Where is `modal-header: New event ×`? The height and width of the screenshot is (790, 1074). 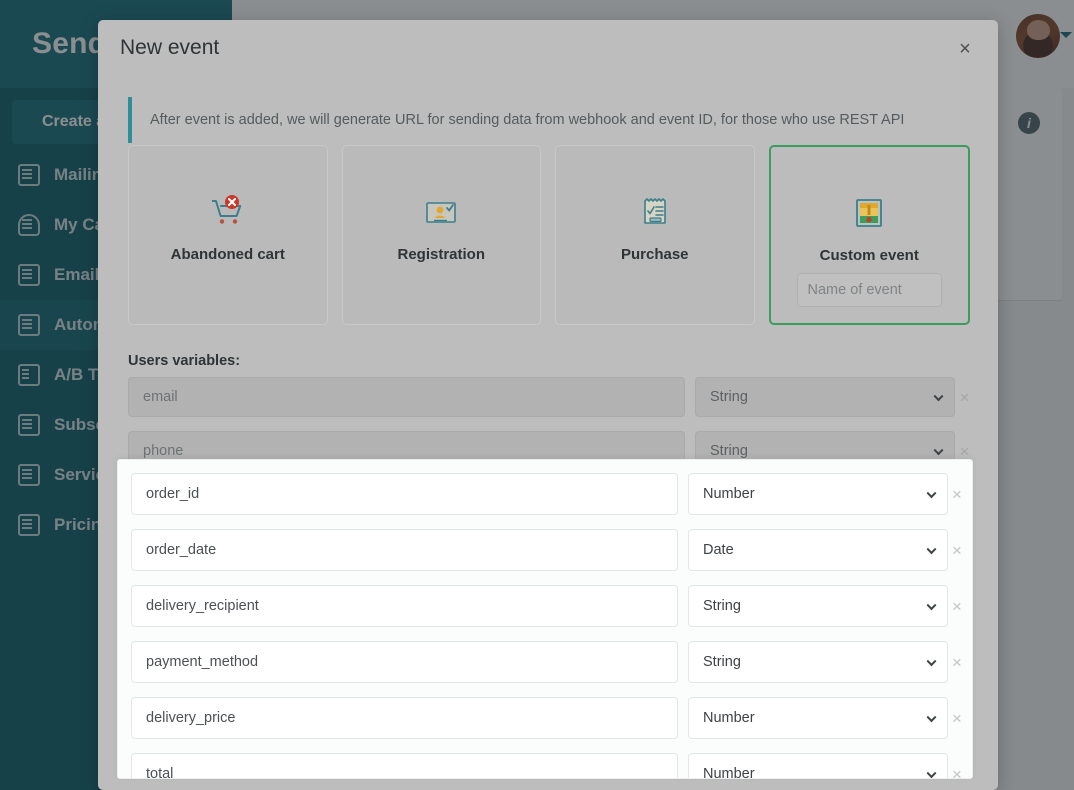 modal-header: New event × is located at coordinates (548, 49).